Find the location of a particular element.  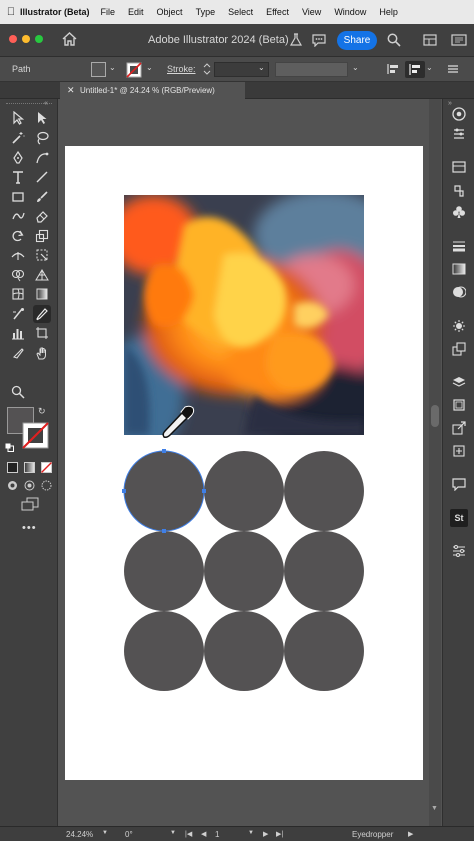

column-graph-tool-icon is located at coordinates (18, 333).